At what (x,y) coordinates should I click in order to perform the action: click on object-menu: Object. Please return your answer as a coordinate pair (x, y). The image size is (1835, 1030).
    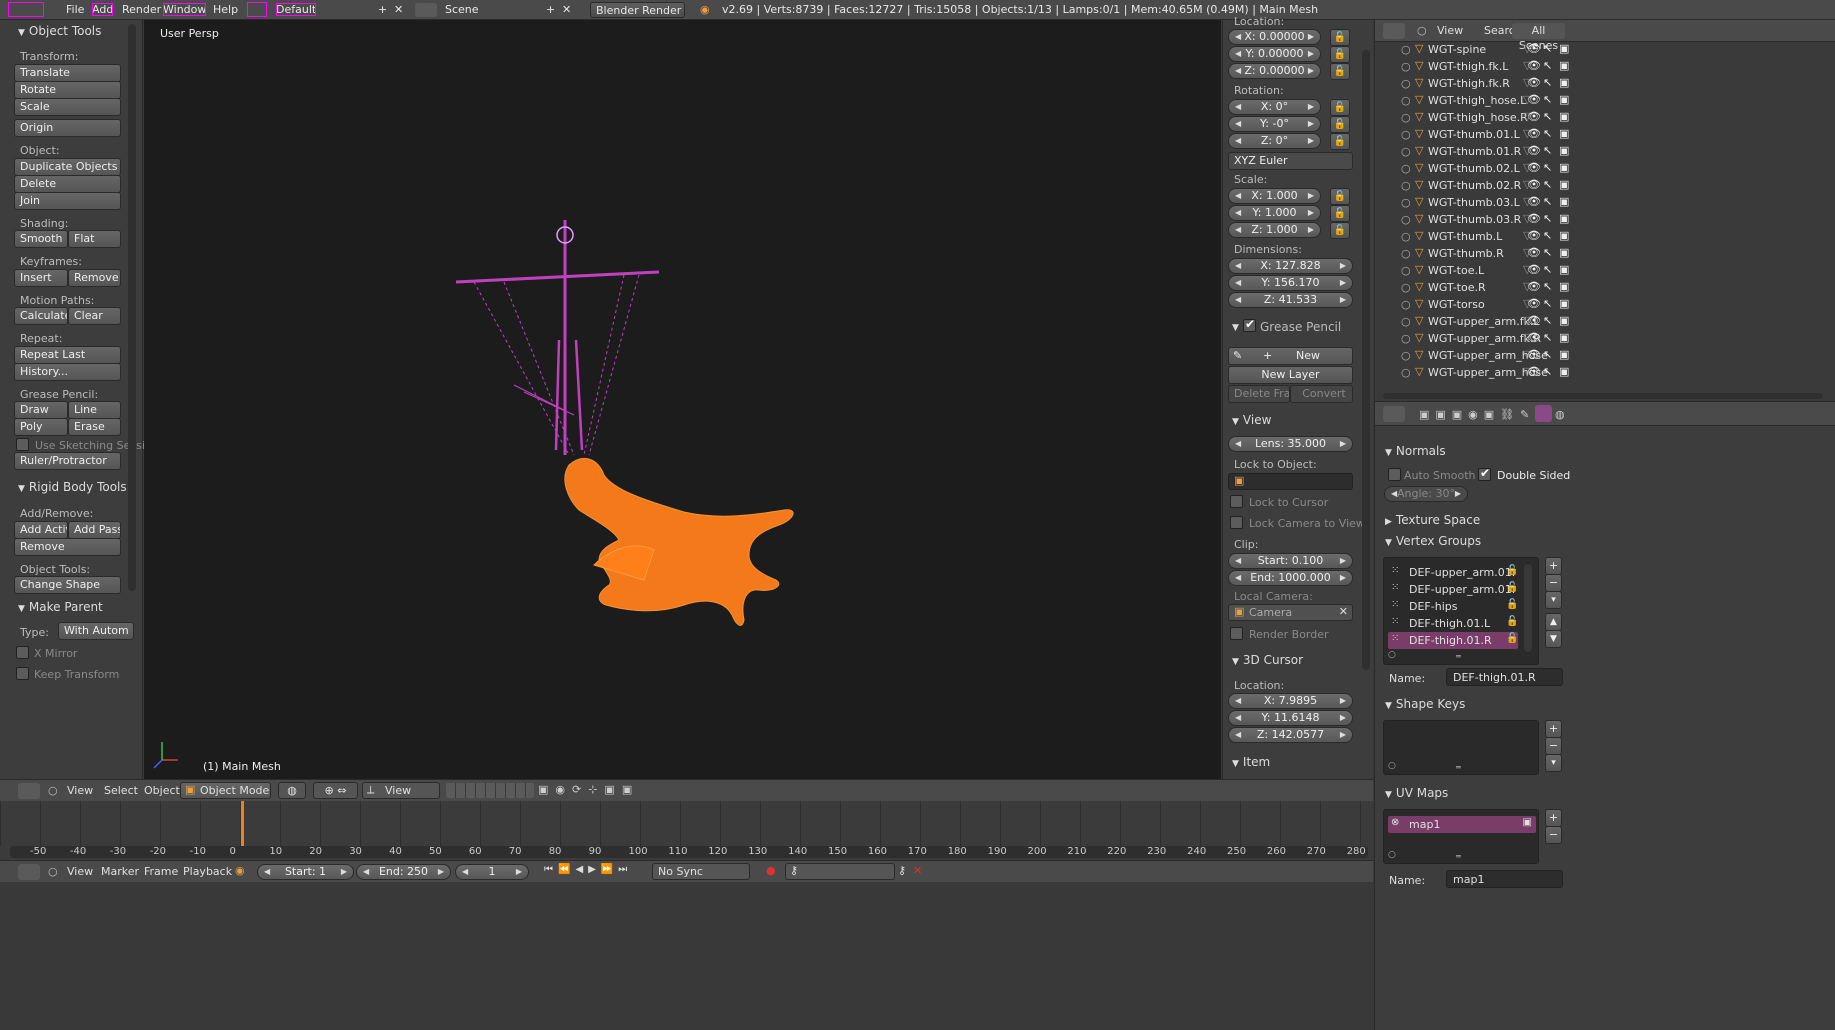
    Looking at the image, I should click on (162, 790).